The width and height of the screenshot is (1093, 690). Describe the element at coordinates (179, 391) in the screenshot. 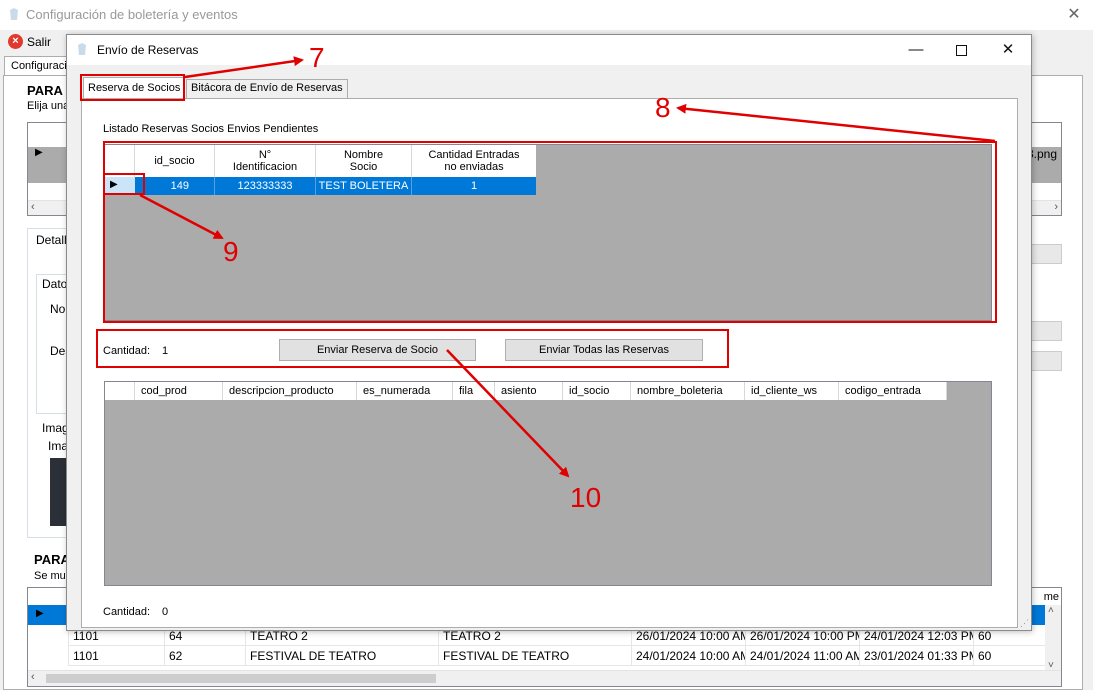

I see `grid2-col-cod-prod: cod_prod` at that location.